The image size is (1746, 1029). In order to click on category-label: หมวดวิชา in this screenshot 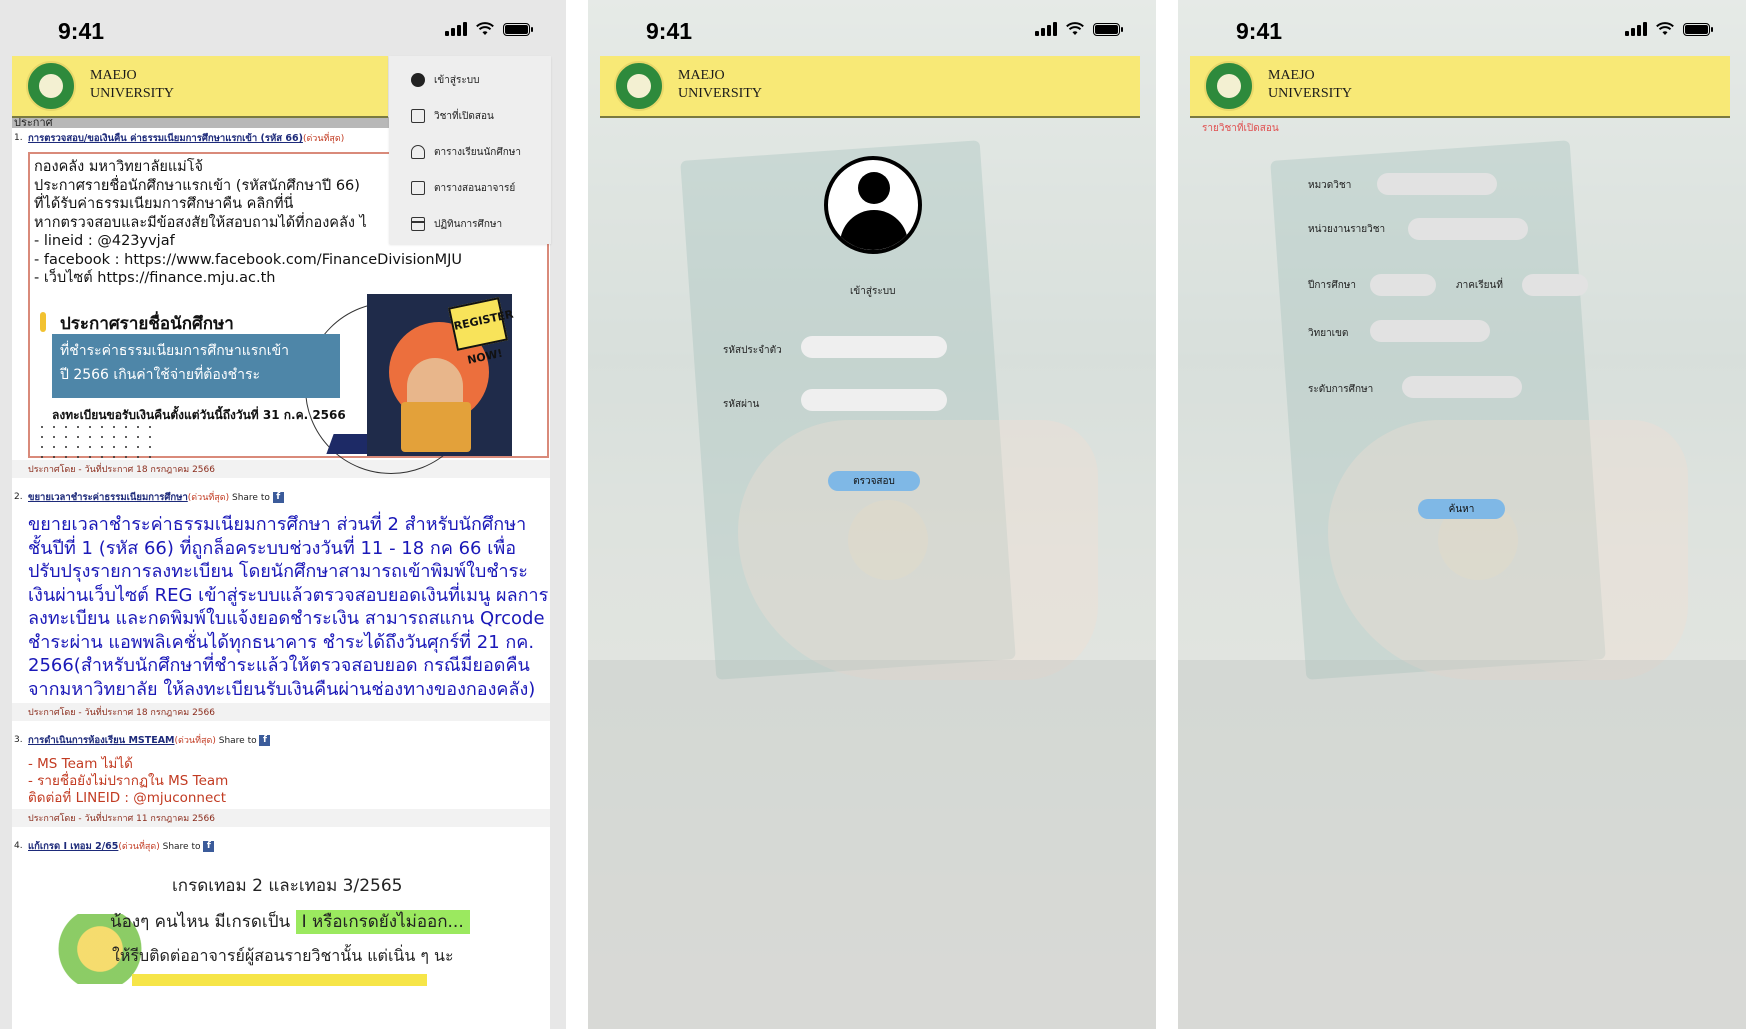, I will do `click(1330, 185)`.